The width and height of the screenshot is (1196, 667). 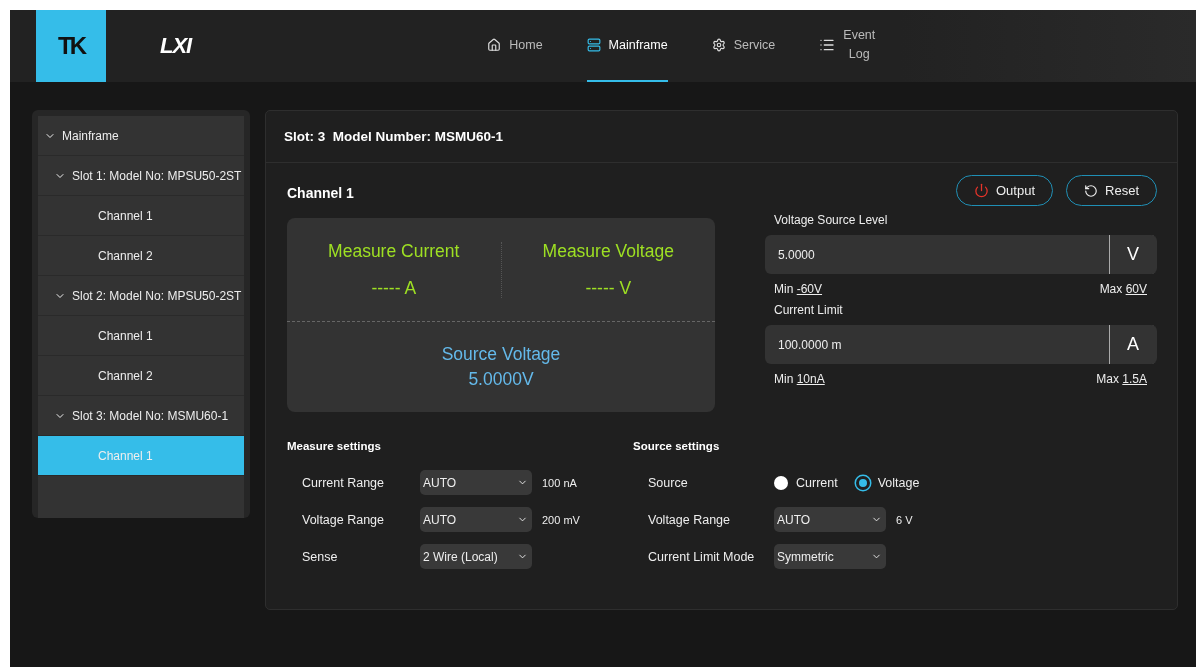 I want to click on setting-label: Sense, so click(x=320, y=556).